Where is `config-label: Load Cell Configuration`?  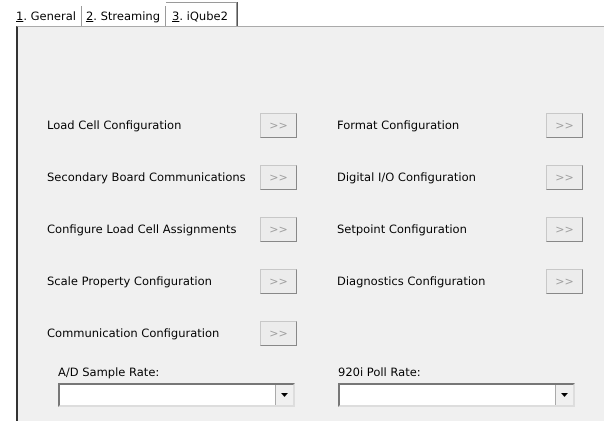
config-label: Load Cell Configuration is located at coordinates (114, 125).